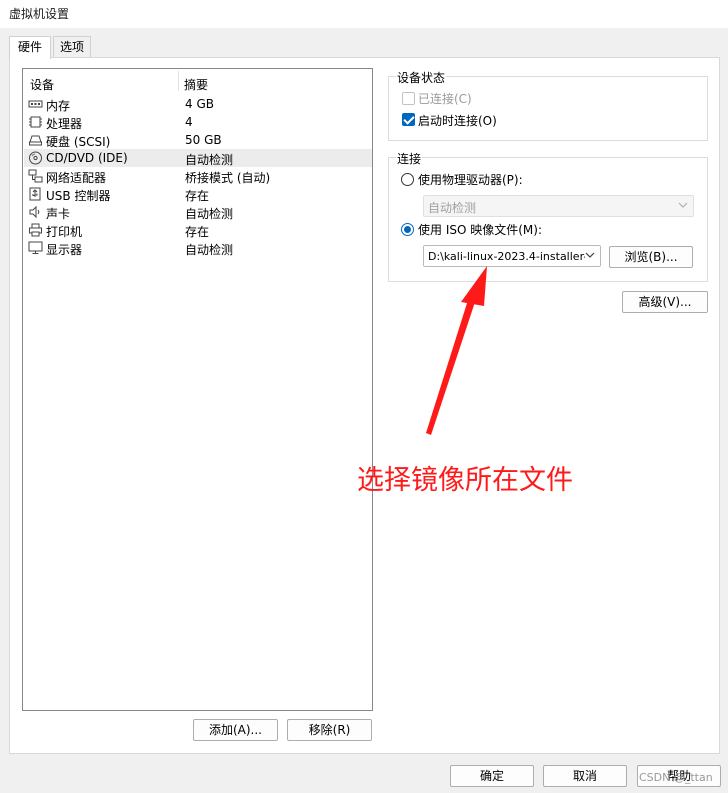 The image size is (728, 793). Describe the element at coordinates (492, 776) in the screenshot. I see `ok-button: 确定` at that location.